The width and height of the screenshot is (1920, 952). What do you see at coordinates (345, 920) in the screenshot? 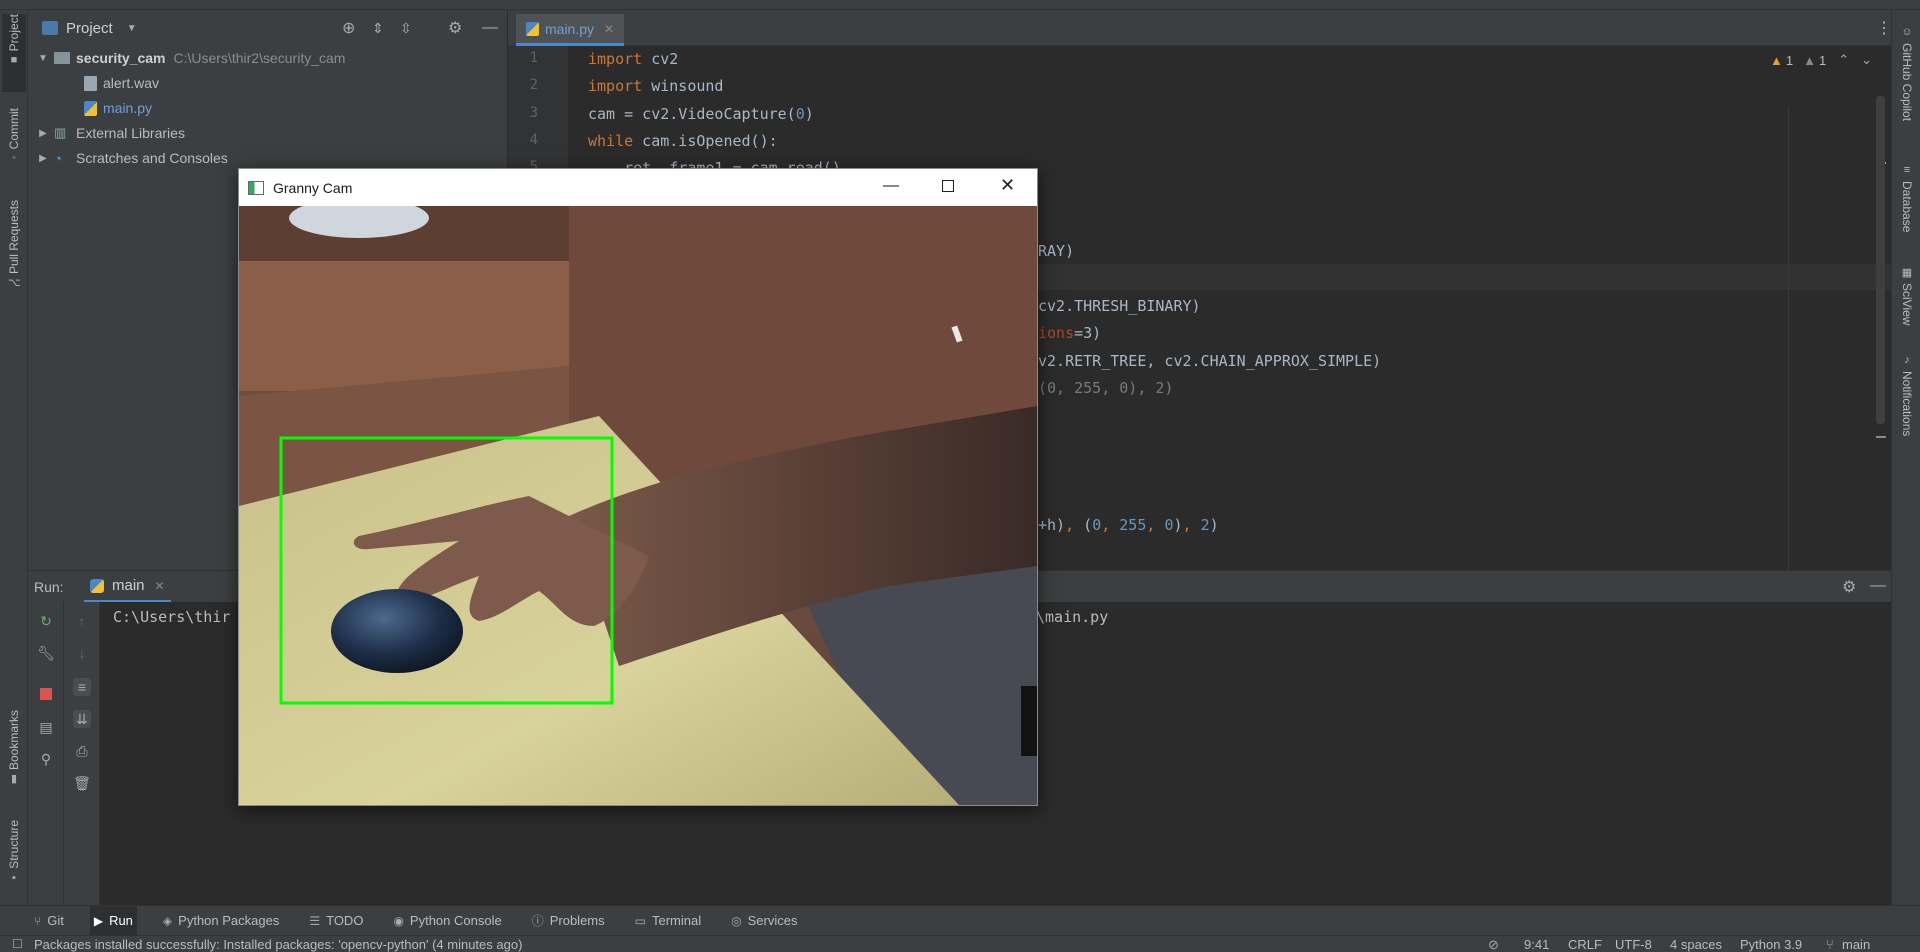
I see `bottom-tab-label: TODO` at bounding box center [345, 920].